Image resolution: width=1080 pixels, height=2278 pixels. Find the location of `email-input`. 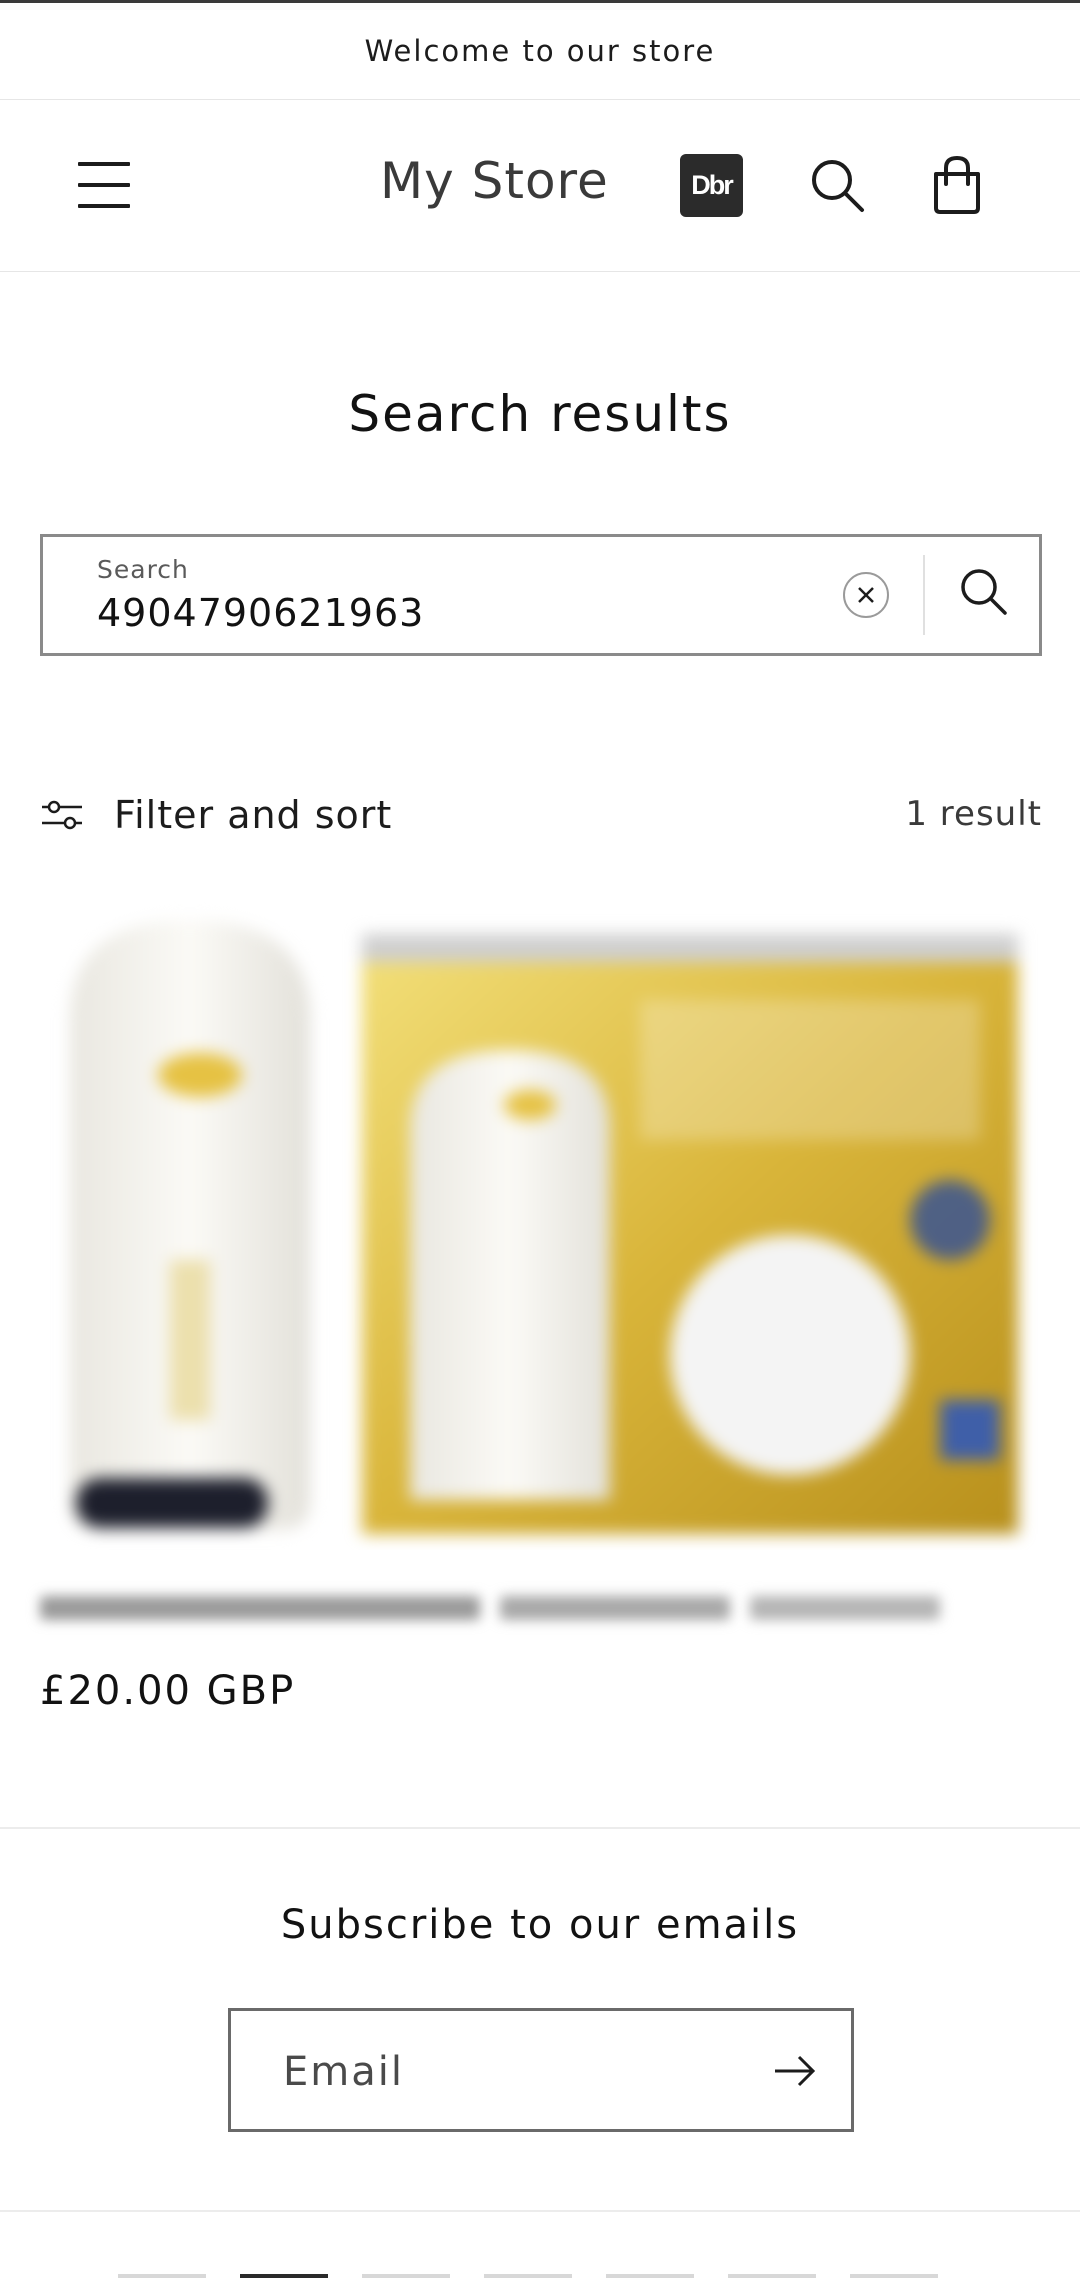

email-input is located at coordinates (493, 2072).